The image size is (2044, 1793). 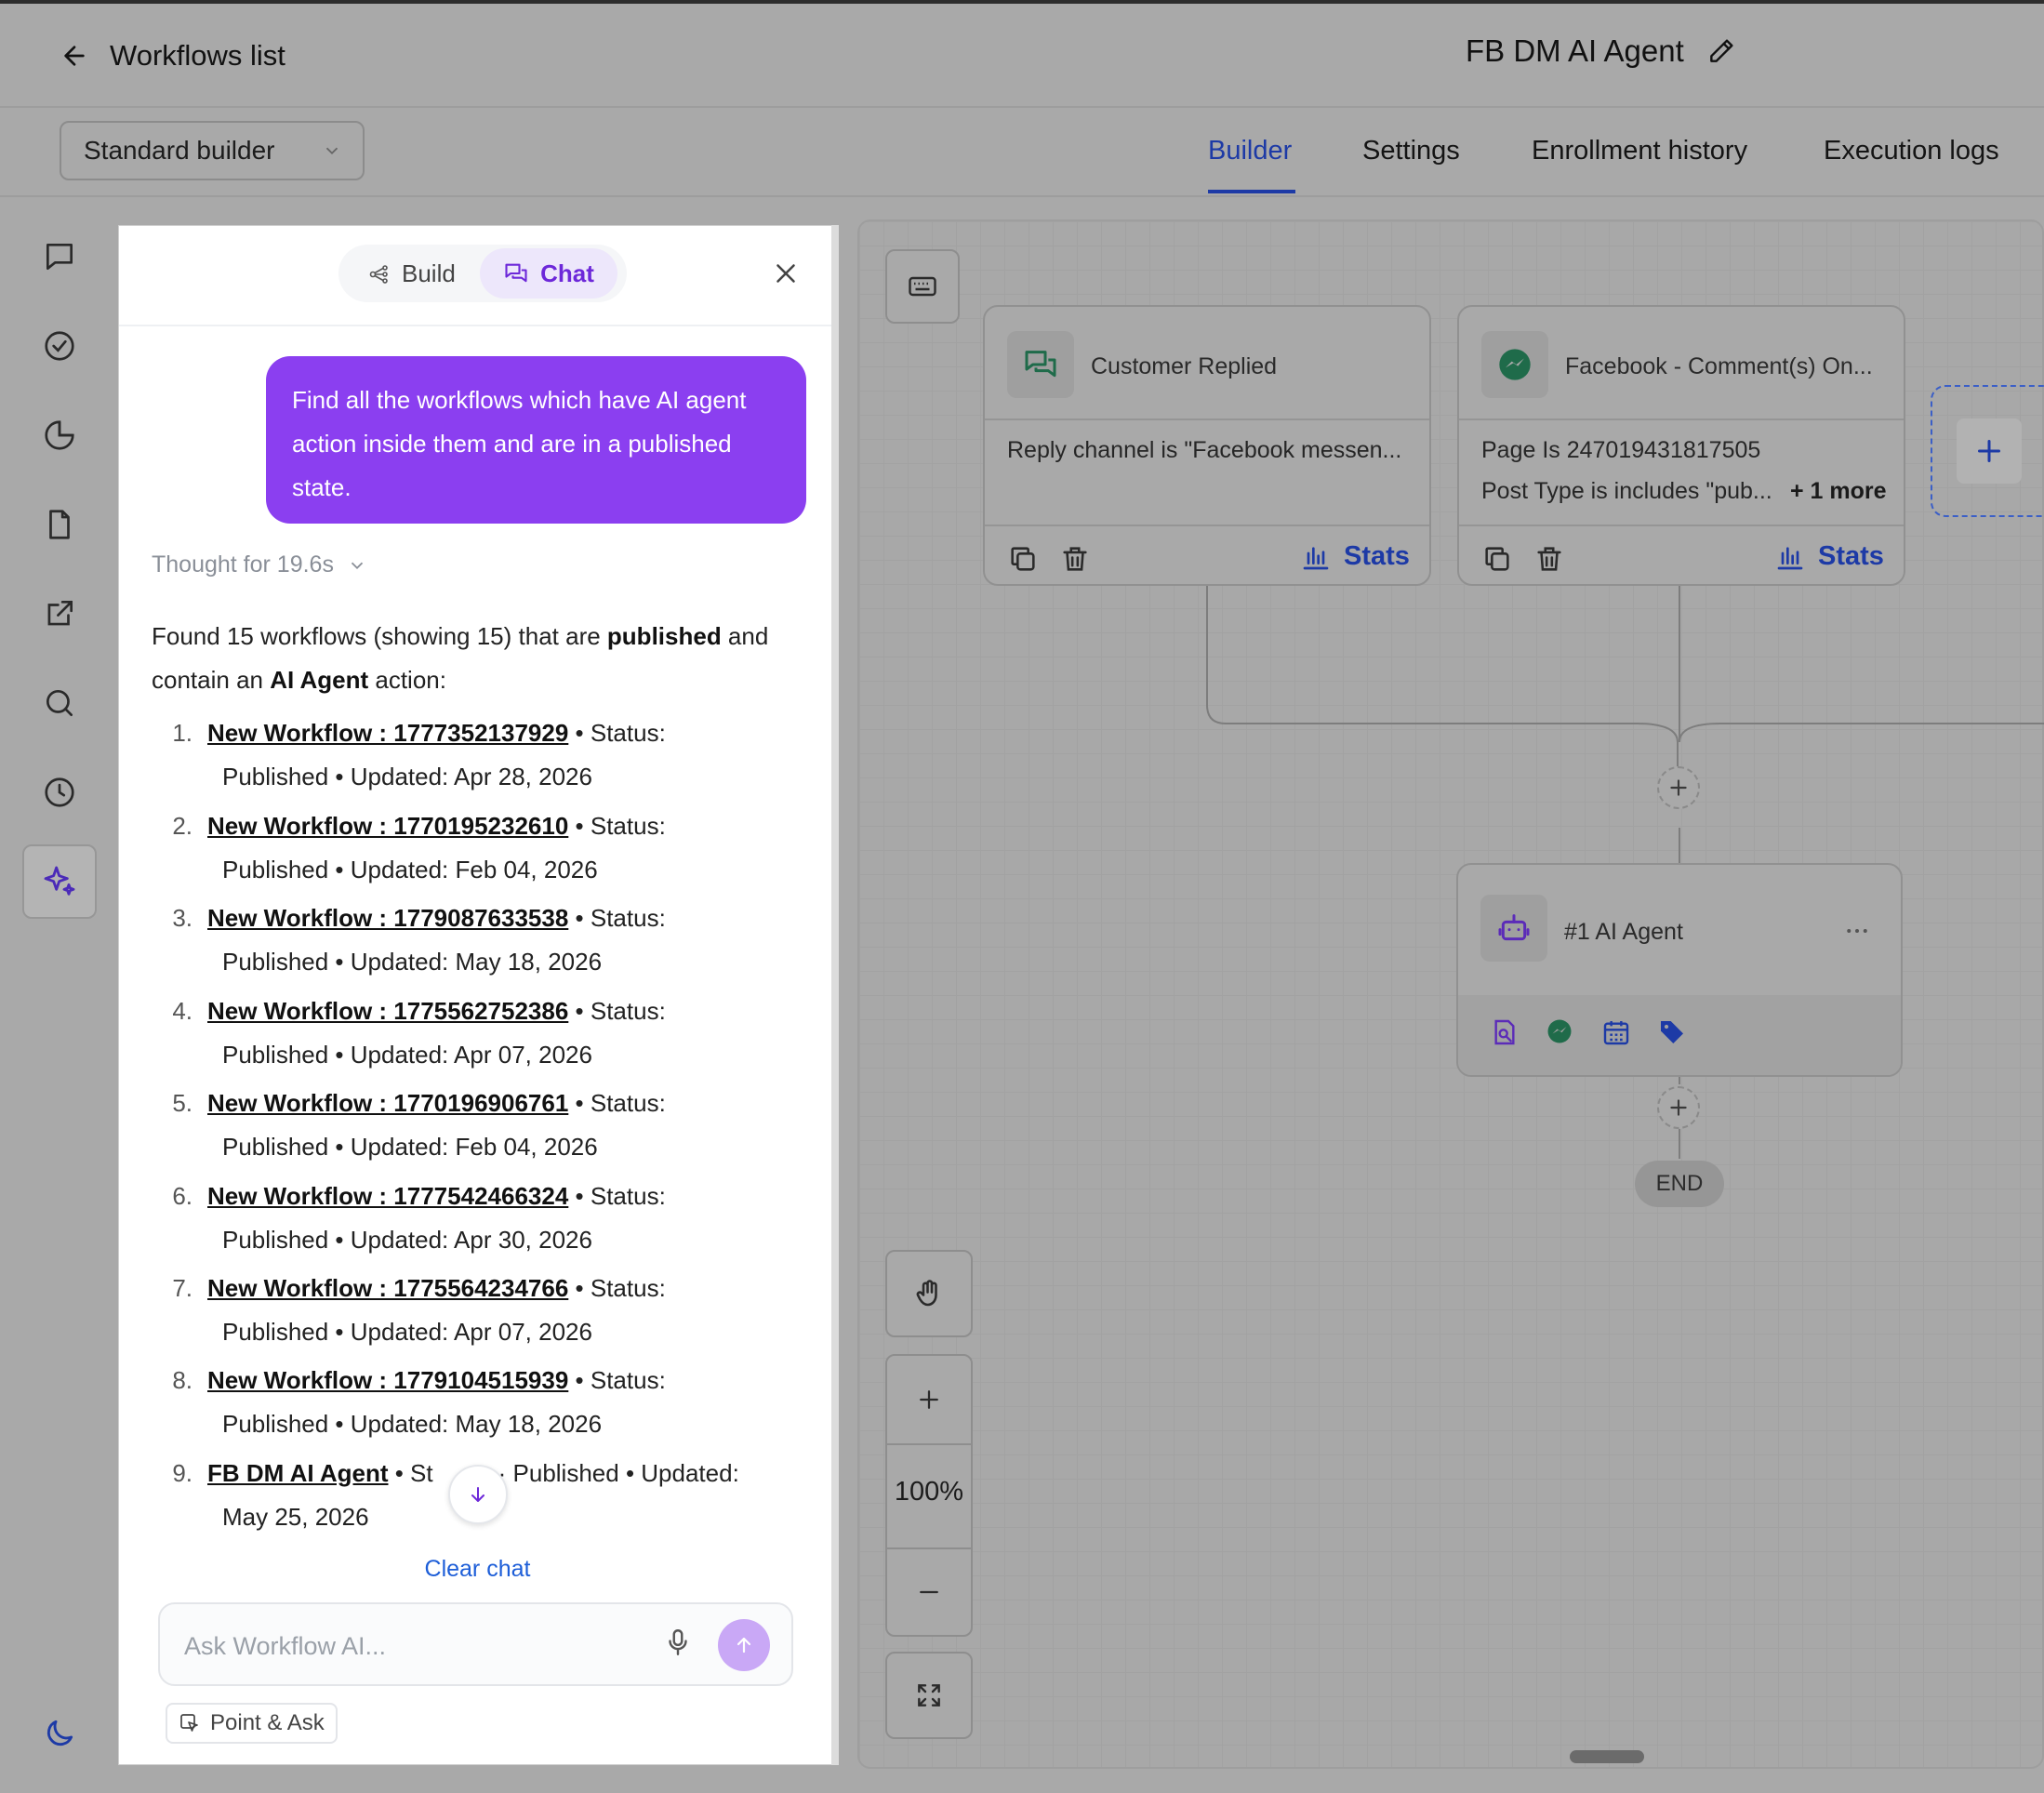 I want to click on cursor-pointer-icon, so click(x=190, y=1723).